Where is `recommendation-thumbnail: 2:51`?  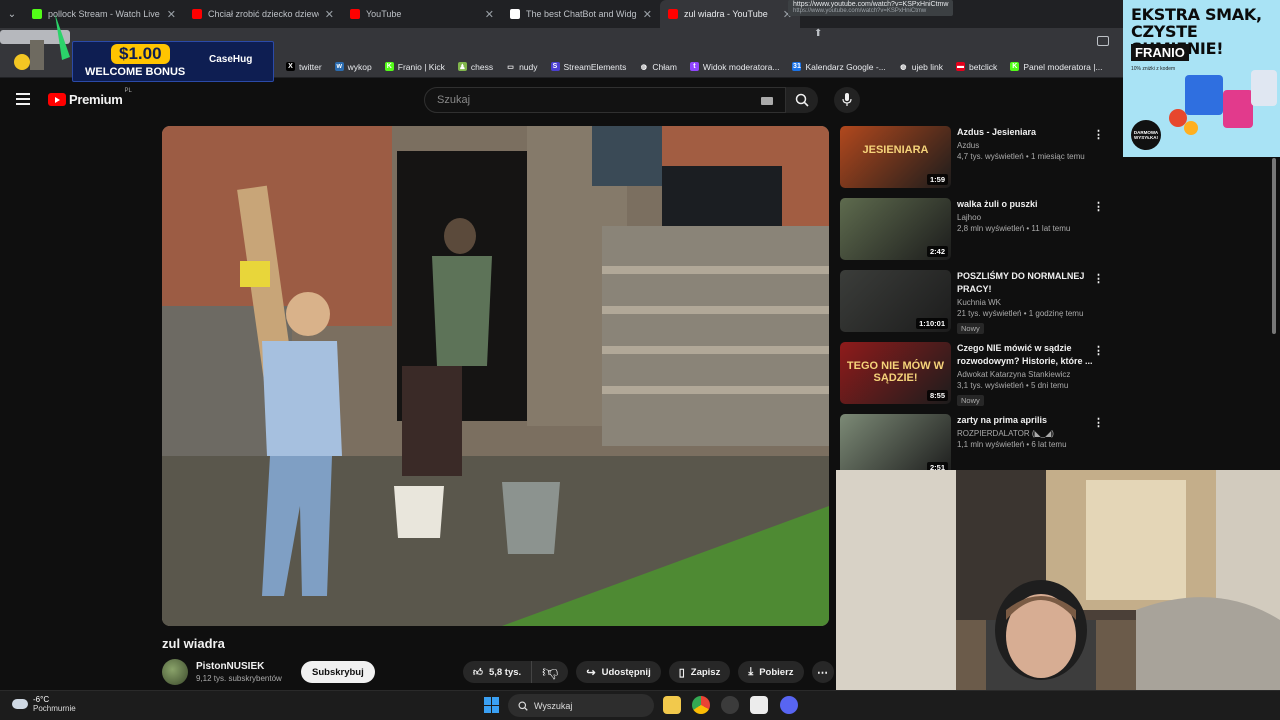
recommendation-thumbnail: 2:51 is located at coordinates (895, 445).